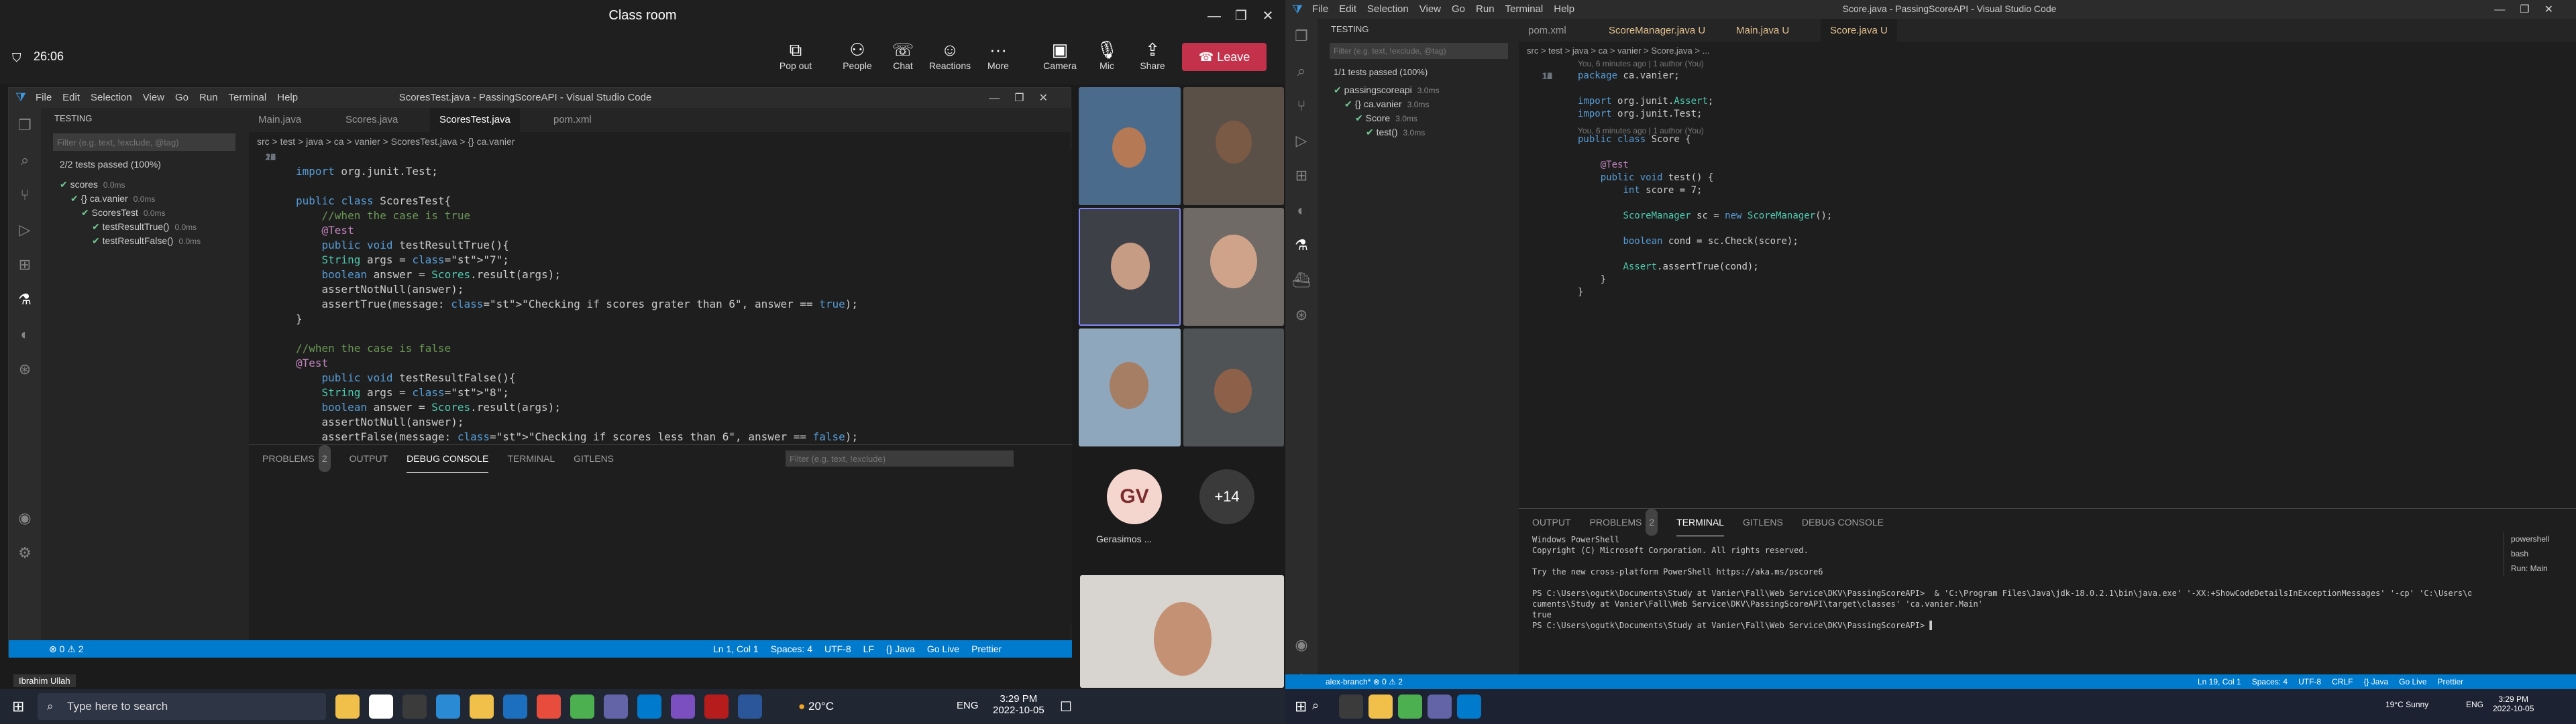  Describe the element at coordinates (1386, 132) in the screenshot. I see `test-tree-item: ✔ test() 3.0ms` at that location.